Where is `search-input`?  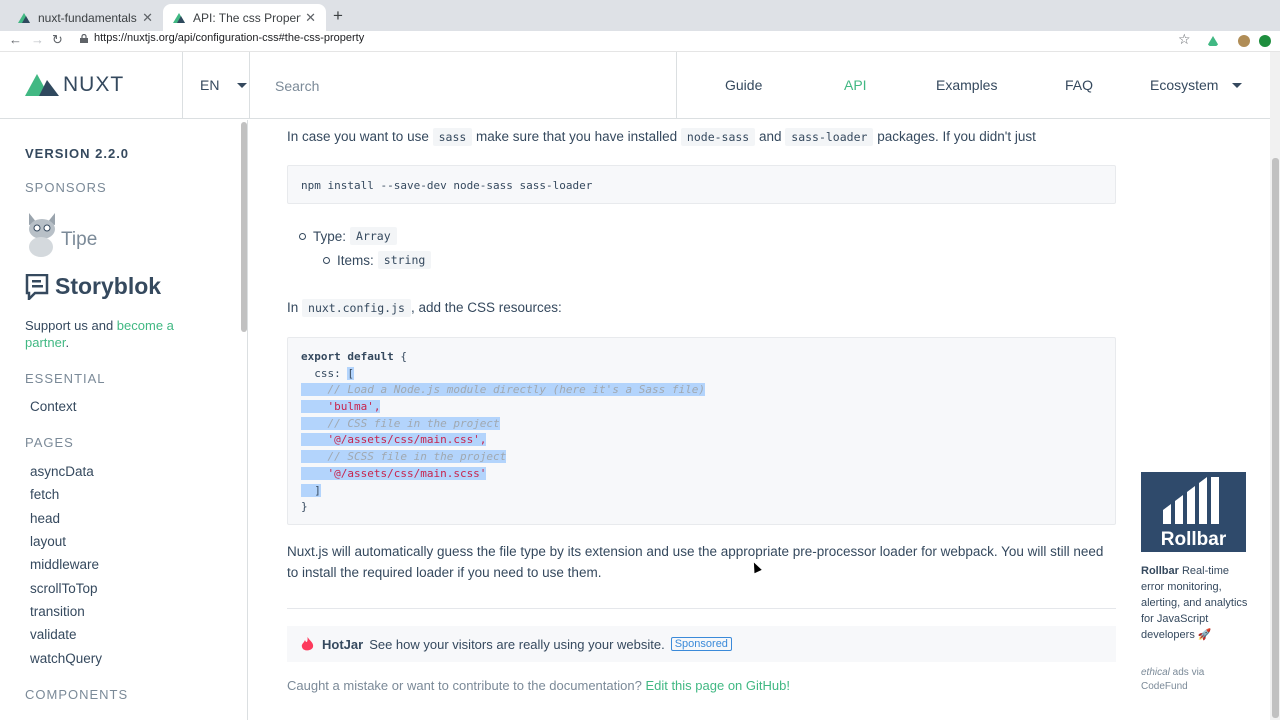 search-input is located at coordinates (470, 86).